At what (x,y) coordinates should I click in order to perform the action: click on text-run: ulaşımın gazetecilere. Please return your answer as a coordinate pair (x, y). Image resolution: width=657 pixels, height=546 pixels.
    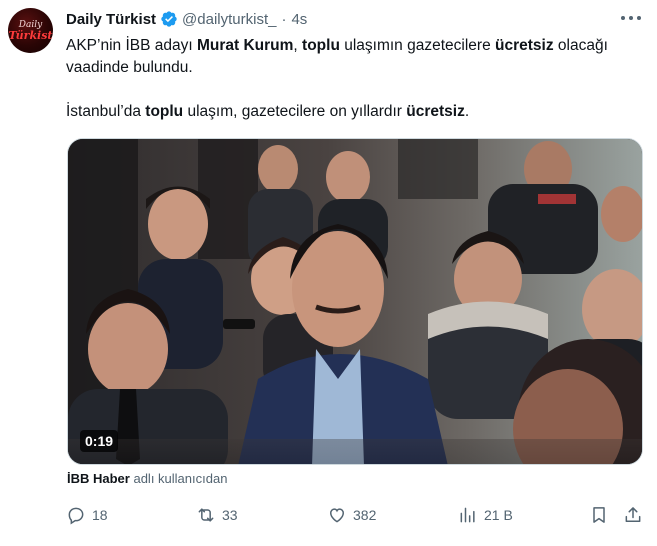
    Looking at the image, I should click on (417, 45).